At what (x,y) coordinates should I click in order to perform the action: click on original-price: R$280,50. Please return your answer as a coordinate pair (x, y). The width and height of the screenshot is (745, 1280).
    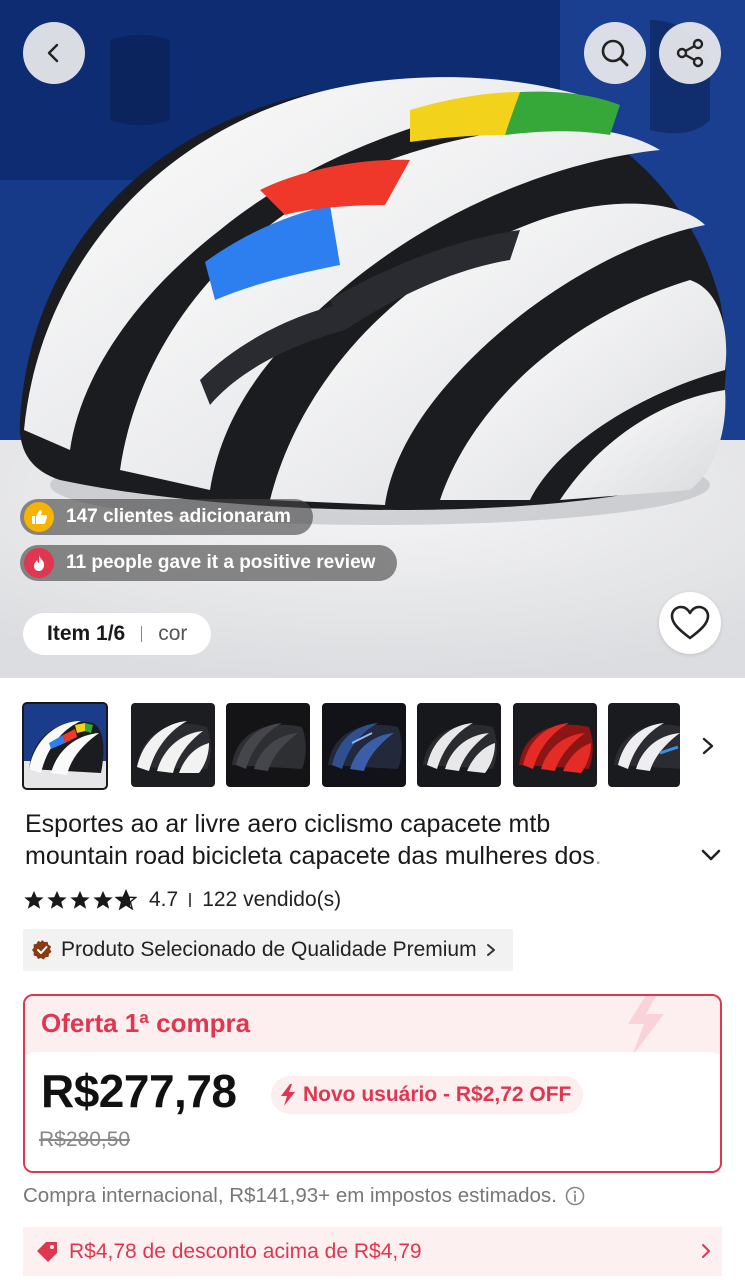
    Looking at the image, I should click on (85, 1139).